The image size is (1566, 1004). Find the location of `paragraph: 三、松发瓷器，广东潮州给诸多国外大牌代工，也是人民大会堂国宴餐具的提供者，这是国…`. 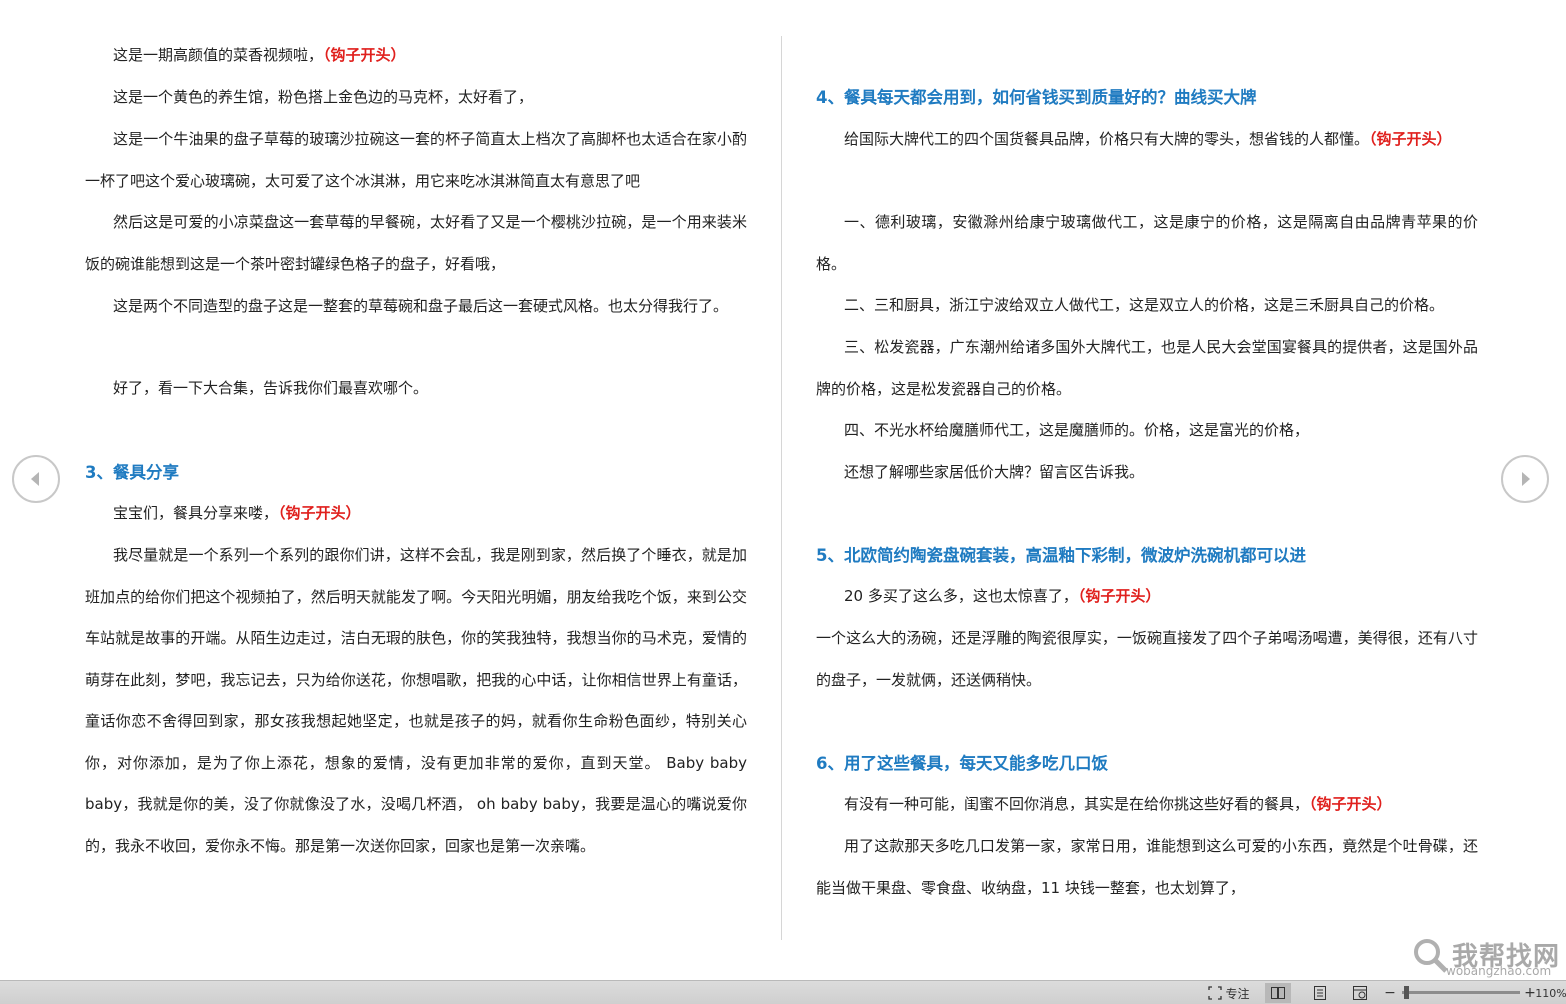

paragraph: 三、松发瓷器，广东潮州给诸多国外大牌代工，也是人民大会堂国宴餐具的提供者，这是国… is located at coordinates (1147, 368).